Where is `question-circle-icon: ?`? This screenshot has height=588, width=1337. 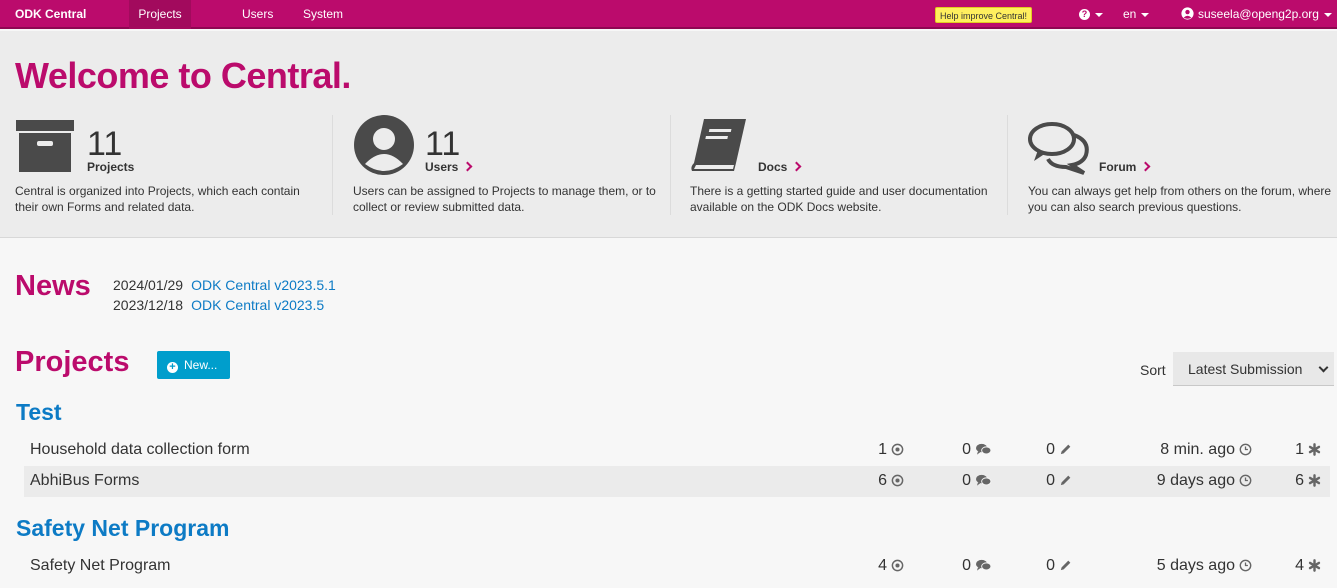 question-circle-icon: ? is located at coordinates (1084, 15).